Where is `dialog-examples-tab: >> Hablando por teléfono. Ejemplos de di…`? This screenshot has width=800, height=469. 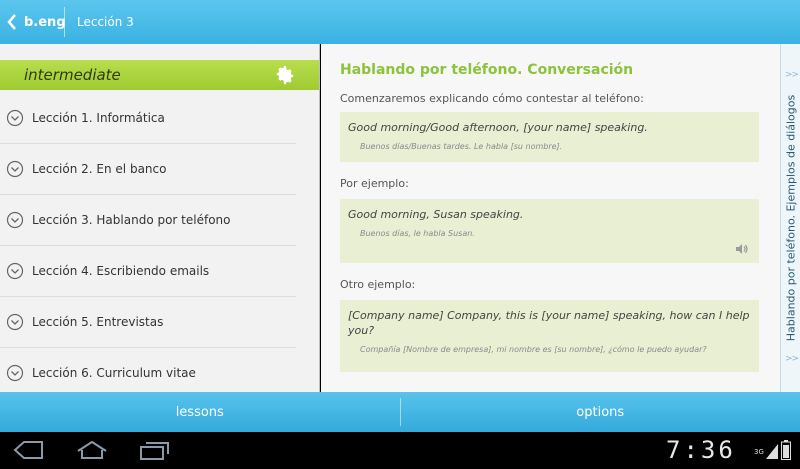 dialog-examples-tab: >> Hablando por teléfono. Ejemplos de di… is located at coordinates (790, 218).